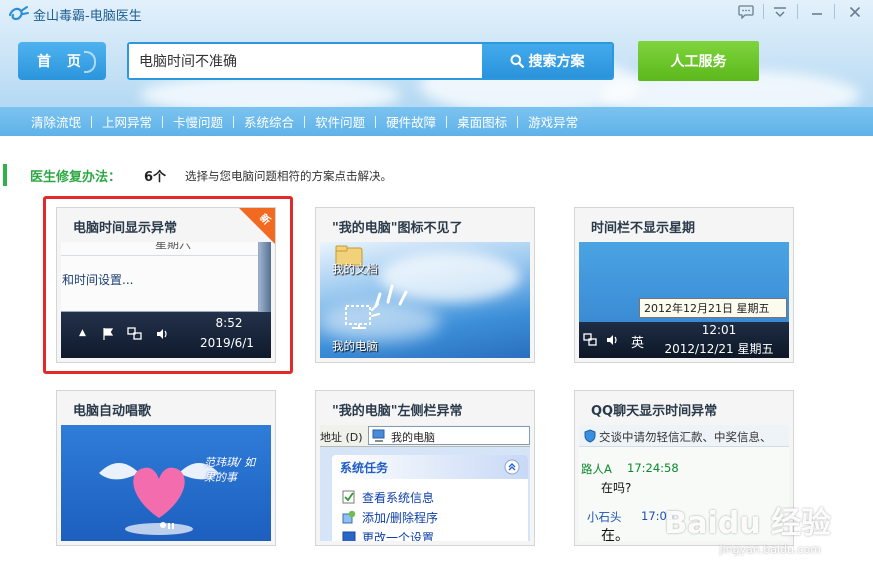 The width and height of the screenshot is (873, 578). I want to click on solution-count: 6个, so click(155, 177).